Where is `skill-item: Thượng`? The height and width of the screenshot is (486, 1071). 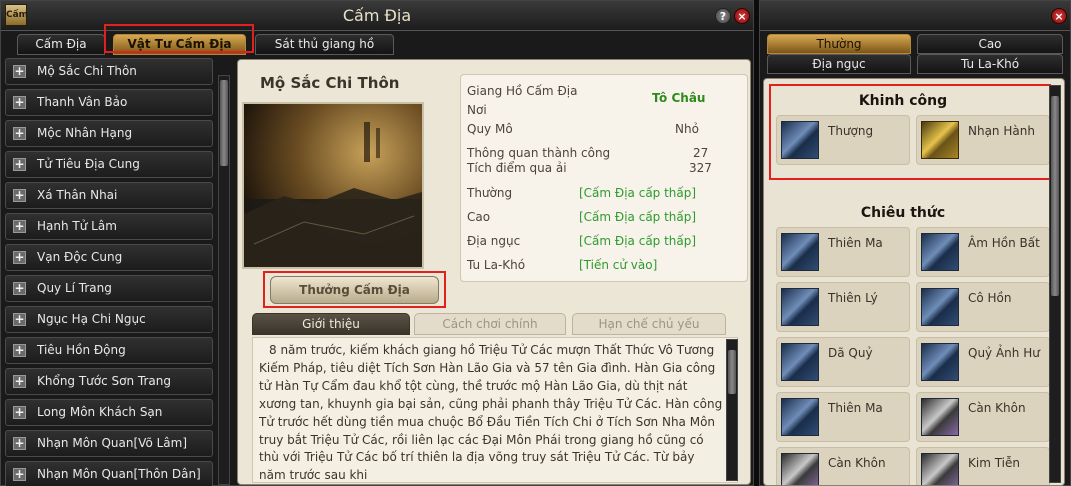 skill-item: Thượng is located at coordinates (843, 140).